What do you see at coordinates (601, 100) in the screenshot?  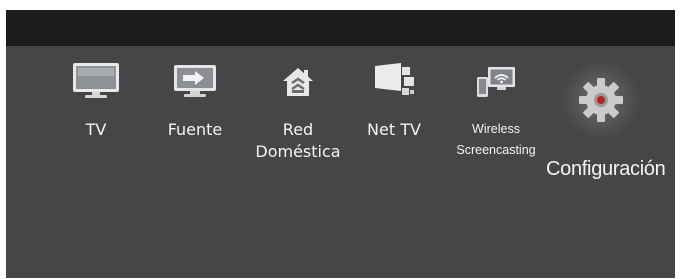 I see `gear-icon` at bounding box center [601, 100].